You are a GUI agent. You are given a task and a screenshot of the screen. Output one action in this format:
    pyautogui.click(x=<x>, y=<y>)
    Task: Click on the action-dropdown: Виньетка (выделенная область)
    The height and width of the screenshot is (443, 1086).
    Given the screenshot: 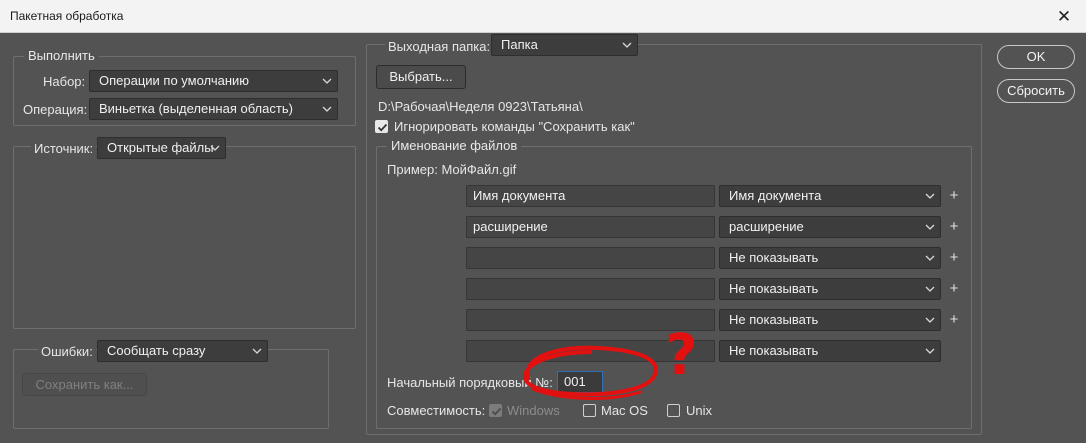 What is the action you would take?
    pyautogui.click(x=213, y=109)
    